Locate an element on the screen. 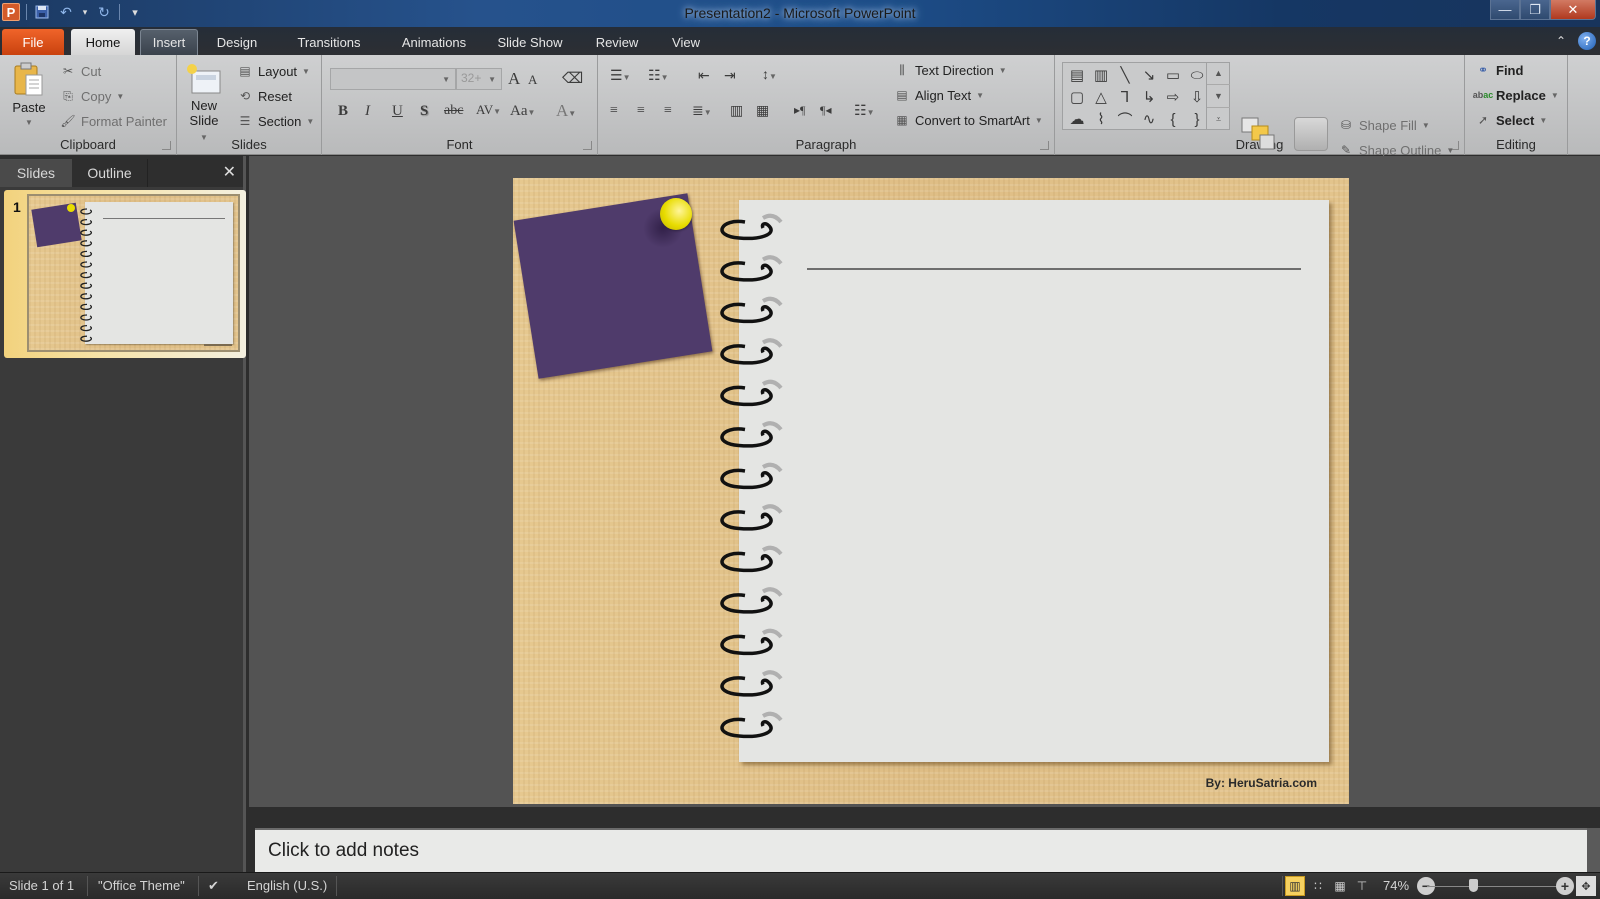 The image size is (1600, 899). columns-icon: ▦ is located at coordinates (762, 111).